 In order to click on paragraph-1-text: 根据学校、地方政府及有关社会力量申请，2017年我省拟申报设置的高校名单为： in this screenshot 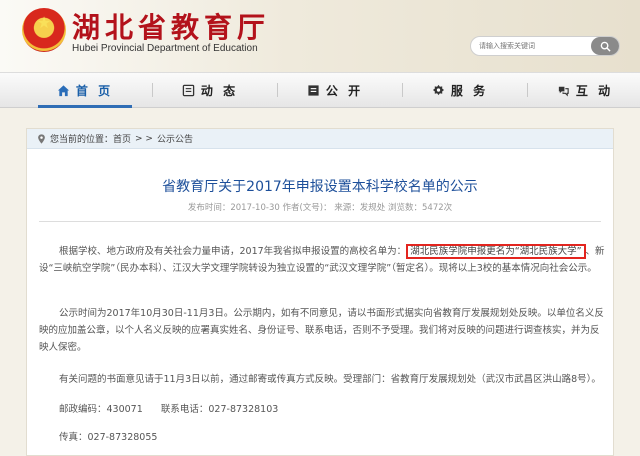, I will do `click(233, 251)`.